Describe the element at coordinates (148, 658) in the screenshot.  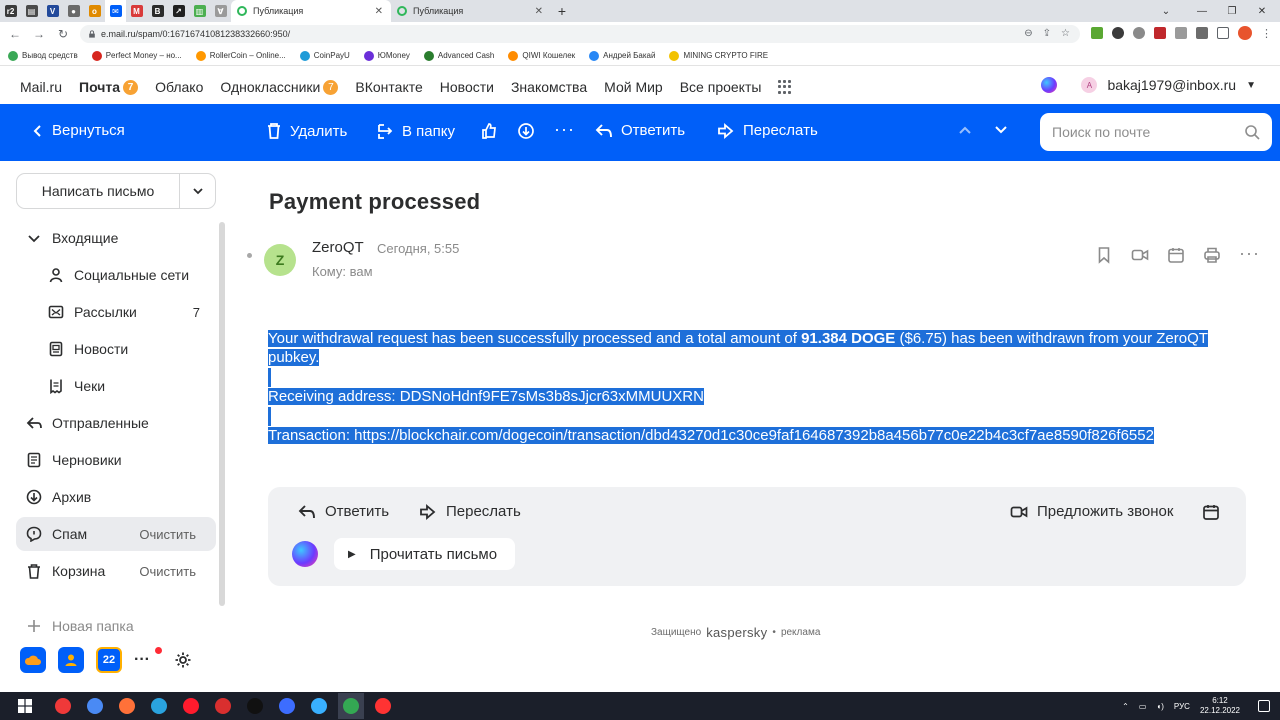
I see `more-apps-icon: ···` at that location.